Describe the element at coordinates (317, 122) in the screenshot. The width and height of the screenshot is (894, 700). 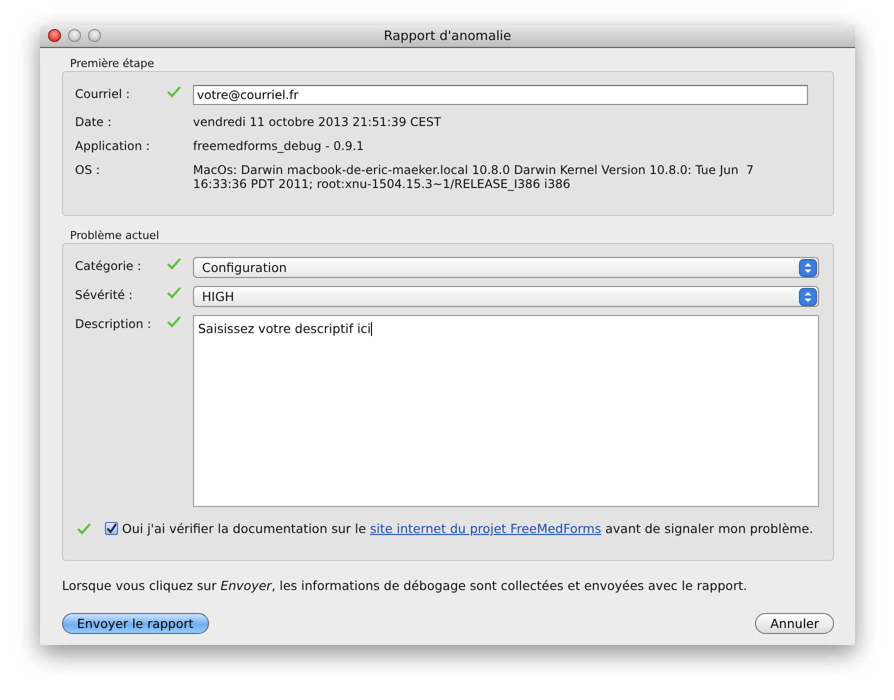
I see `field-value: vendredi 11 octobre 2013 21:51:39 CEST` at that location.